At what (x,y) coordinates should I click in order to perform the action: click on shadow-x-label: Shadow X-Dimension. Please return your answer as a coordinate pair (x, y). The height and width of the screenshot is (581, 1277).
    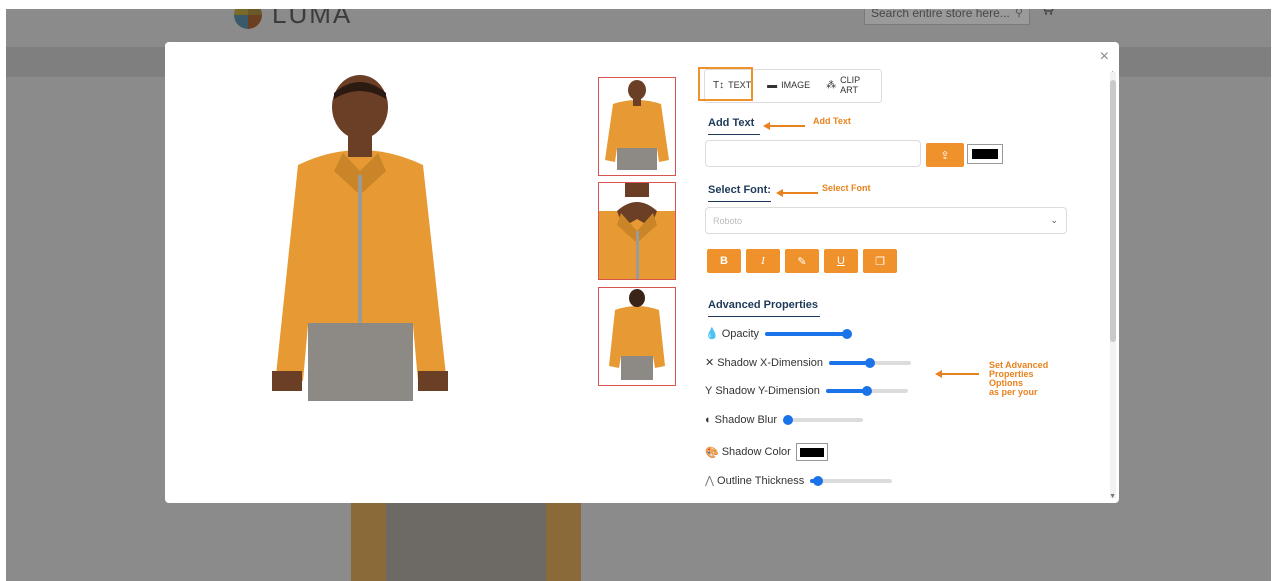
    Looking at the image, I should click on (770, 362).